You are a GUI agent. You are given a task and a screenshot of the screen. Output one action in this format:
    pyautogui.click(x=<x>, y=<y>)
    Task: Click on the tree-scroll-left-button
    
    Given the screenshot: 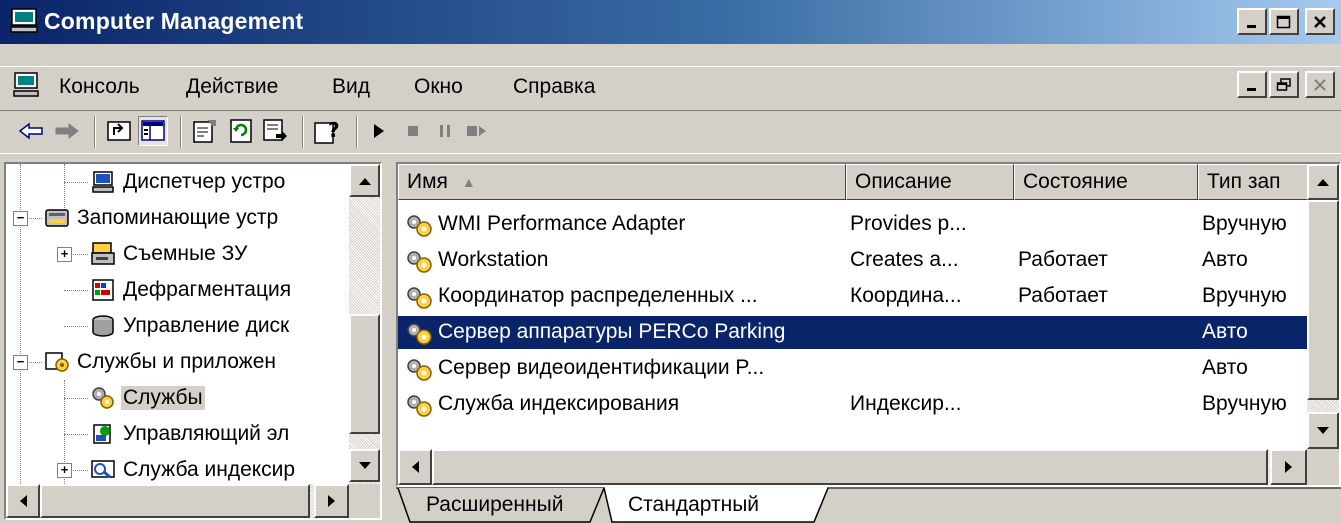 What is the action you would take?
    pyautogui.click(x=23, y=501)
    